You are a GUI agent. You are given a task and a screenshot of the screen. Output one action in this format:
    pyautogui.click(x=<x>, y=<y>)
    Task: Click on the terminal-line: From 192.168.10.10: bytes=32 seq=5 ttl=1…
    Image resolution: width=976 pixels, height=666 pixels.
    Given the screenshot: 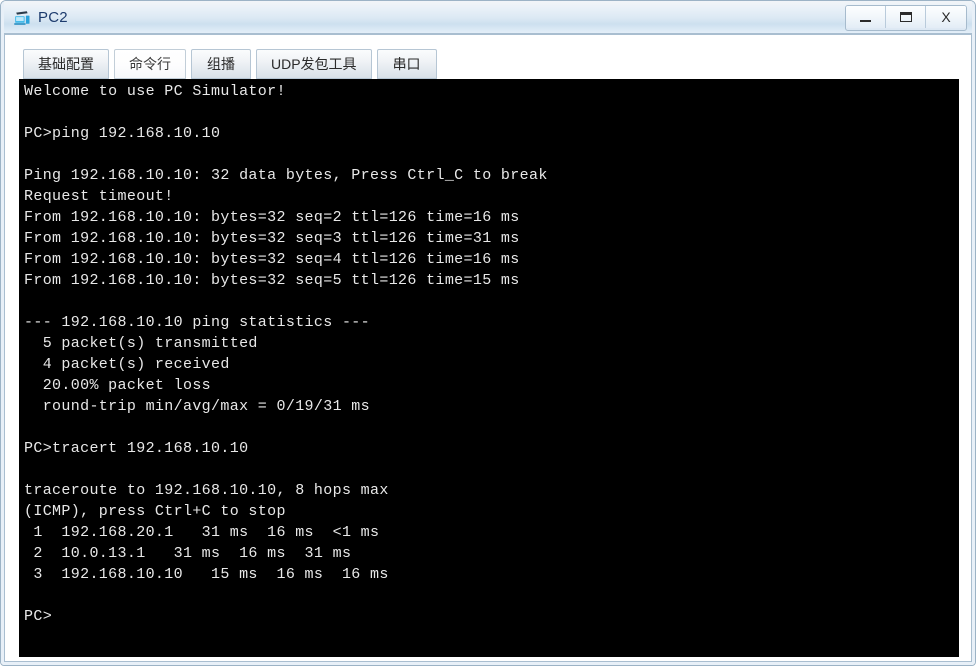 What is the action you would take?
    pyautogui.click(x=272, y=280)
    